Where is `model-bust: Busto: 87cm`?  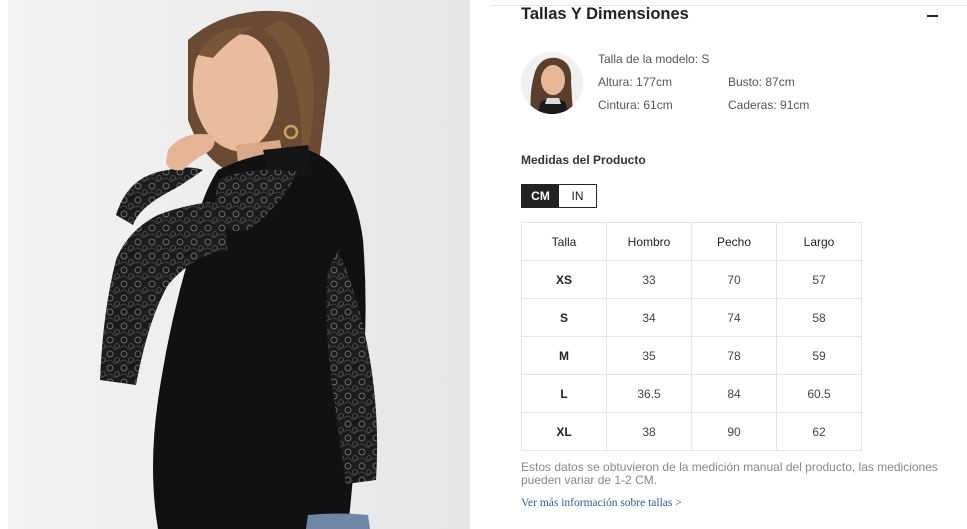 model-bust: Busto: 87cm is located at coordinates (761, 82).